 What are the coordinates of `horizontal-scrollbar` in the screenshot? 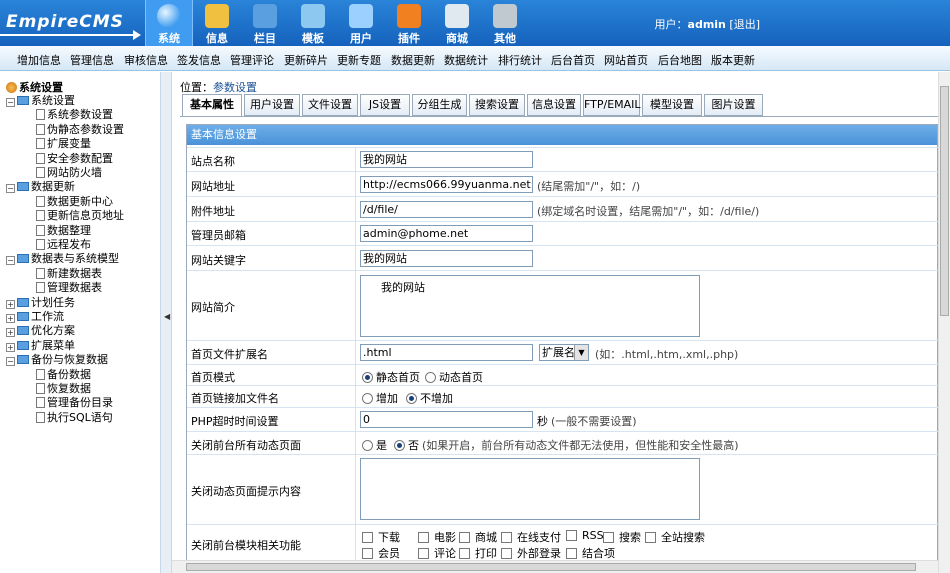 It's located at (555, 566).